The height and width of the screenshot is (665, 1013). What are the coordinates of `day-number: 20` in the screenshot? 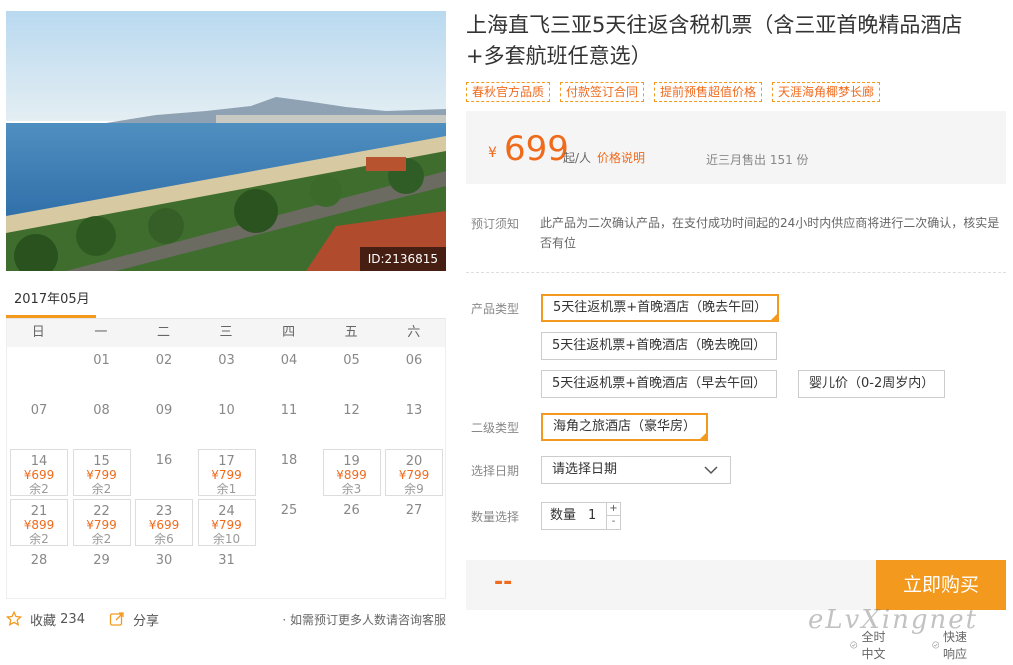 It's located at (414, 461).